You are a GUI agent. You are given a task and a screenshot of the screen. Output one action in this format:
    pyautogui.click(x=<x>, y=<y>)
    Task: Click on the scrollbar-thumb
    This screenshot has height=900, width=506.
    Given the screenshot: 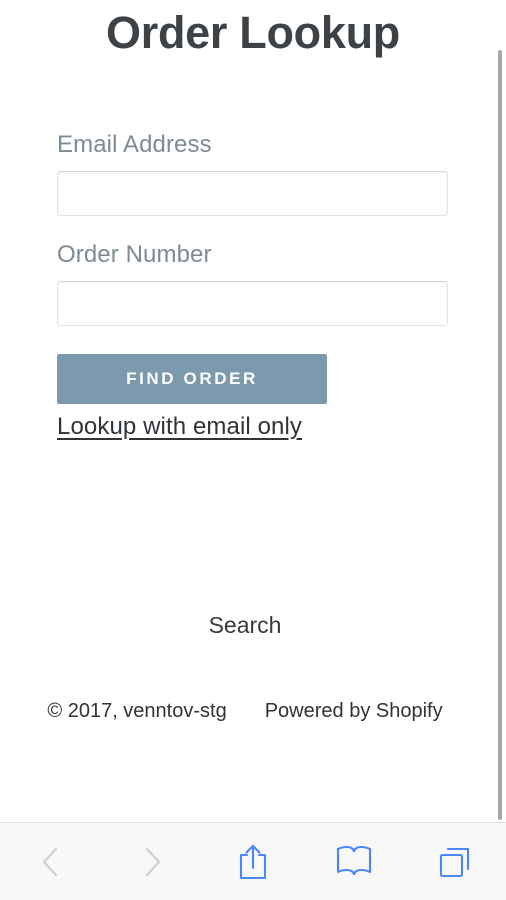 What is the action you would take?
    pyautogui.click(x=500, y=435)
    